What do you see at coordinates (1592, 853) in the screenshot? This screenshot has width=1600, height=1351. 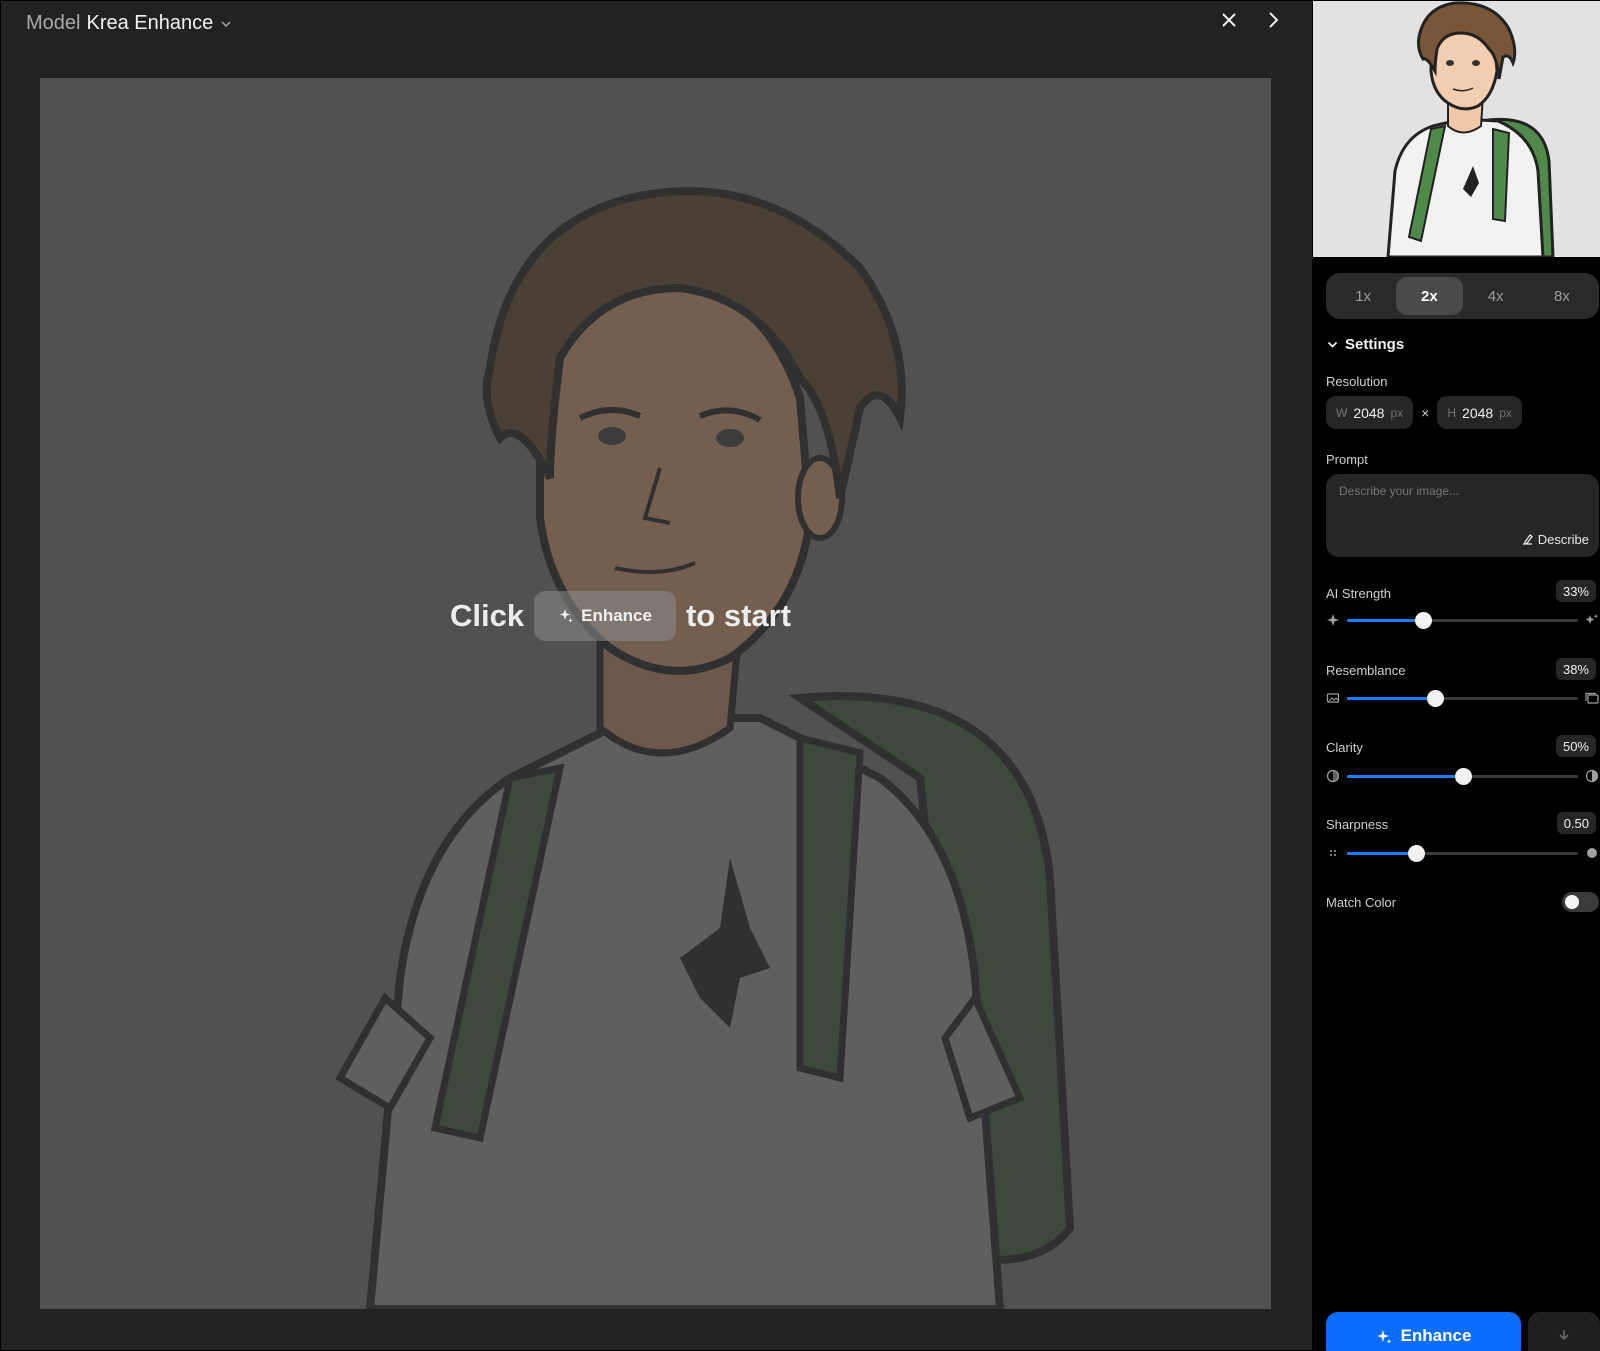 I see `sharp-dot-icon` at bounding box center [1592, 853].